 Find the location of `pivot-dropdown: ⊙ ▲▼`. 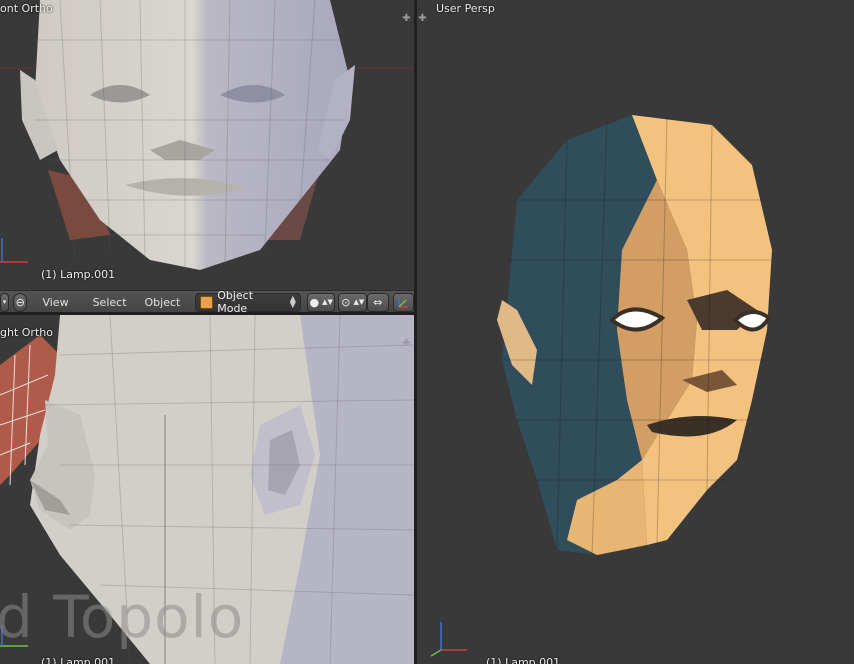

pivot-dropdown: ⊙ ▲▼ is located at coordinates (353, 302).